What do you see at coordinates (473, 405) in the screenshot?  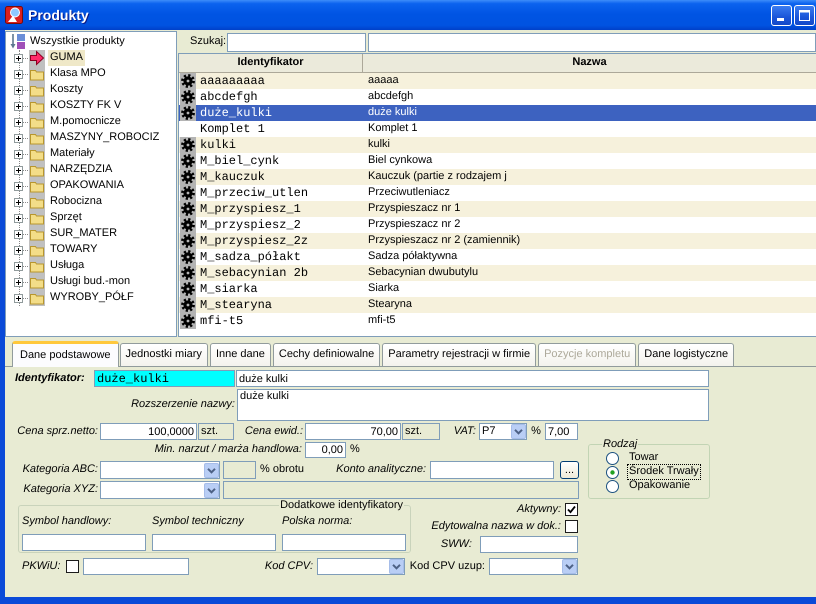 I see `text-area: duże kulki` at bounding box center [473, 405].